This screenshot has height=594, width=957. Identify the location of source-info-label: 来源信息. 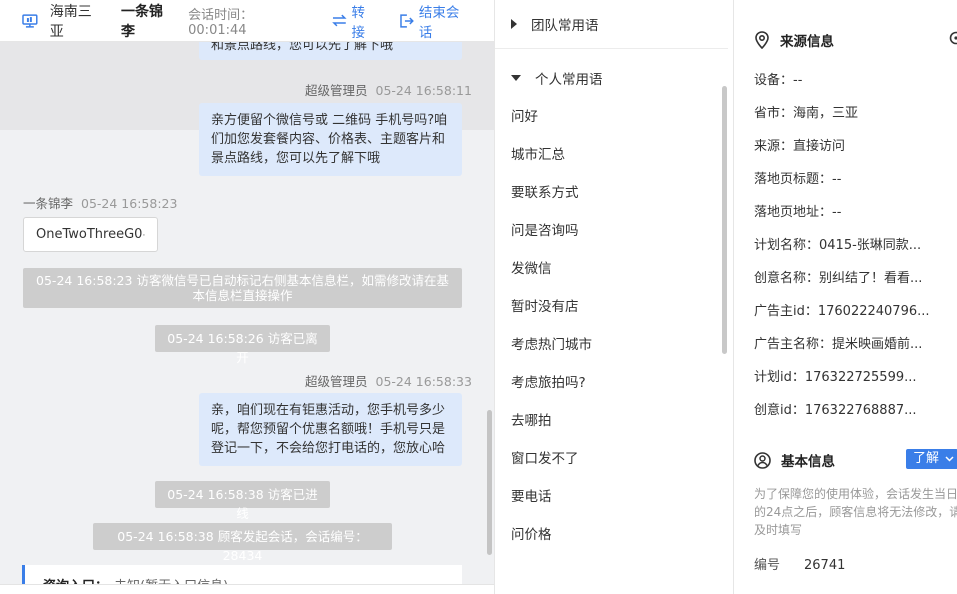
(807, 42).